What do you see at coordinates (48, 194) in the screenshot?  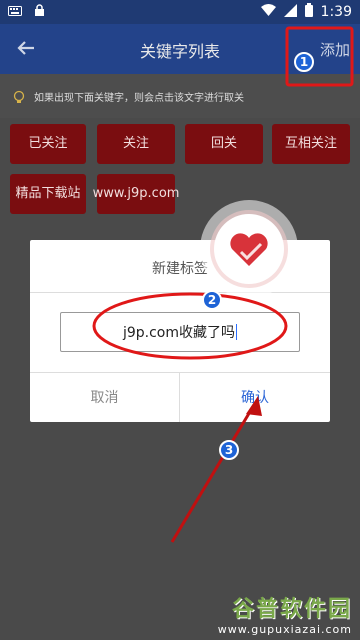 I see `keyword-chip: 精品下载站` at bounding box center [48, 194].